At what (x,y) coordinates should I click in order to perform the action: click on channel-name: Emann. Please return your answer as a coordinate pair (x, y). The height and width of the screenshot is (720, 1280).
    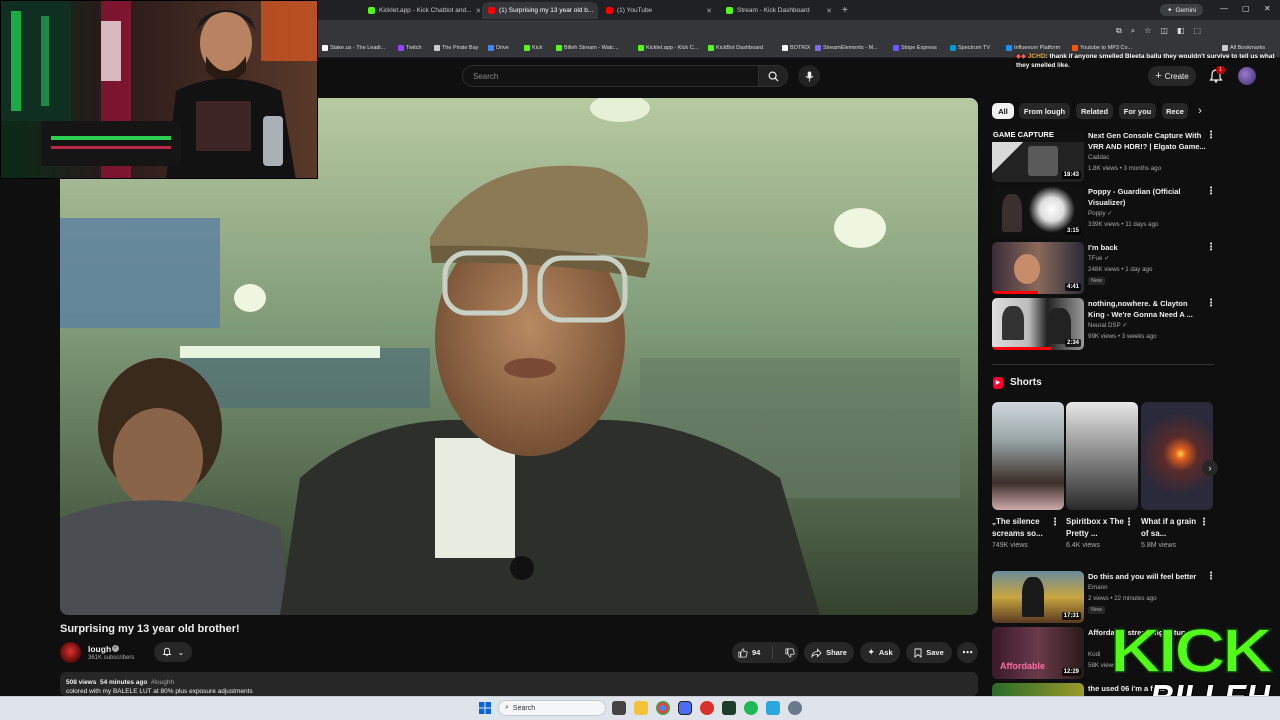
    Looking at the image, I should click on (1098, 587).